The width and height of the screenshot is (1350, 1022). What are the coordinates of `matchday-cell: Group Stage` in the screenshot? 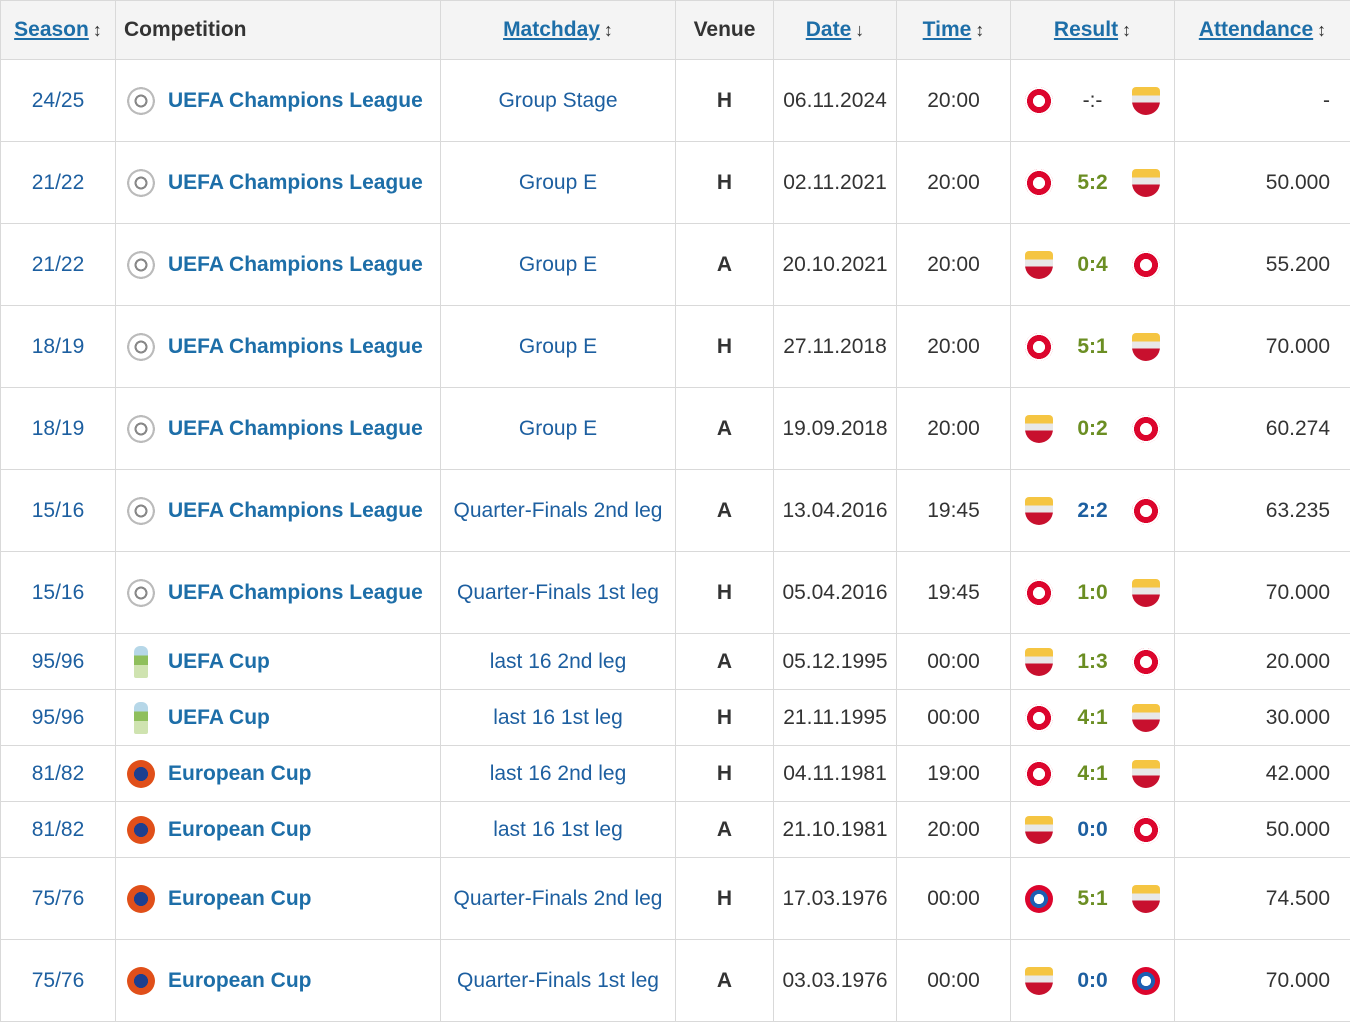 It's located at (558, 101).